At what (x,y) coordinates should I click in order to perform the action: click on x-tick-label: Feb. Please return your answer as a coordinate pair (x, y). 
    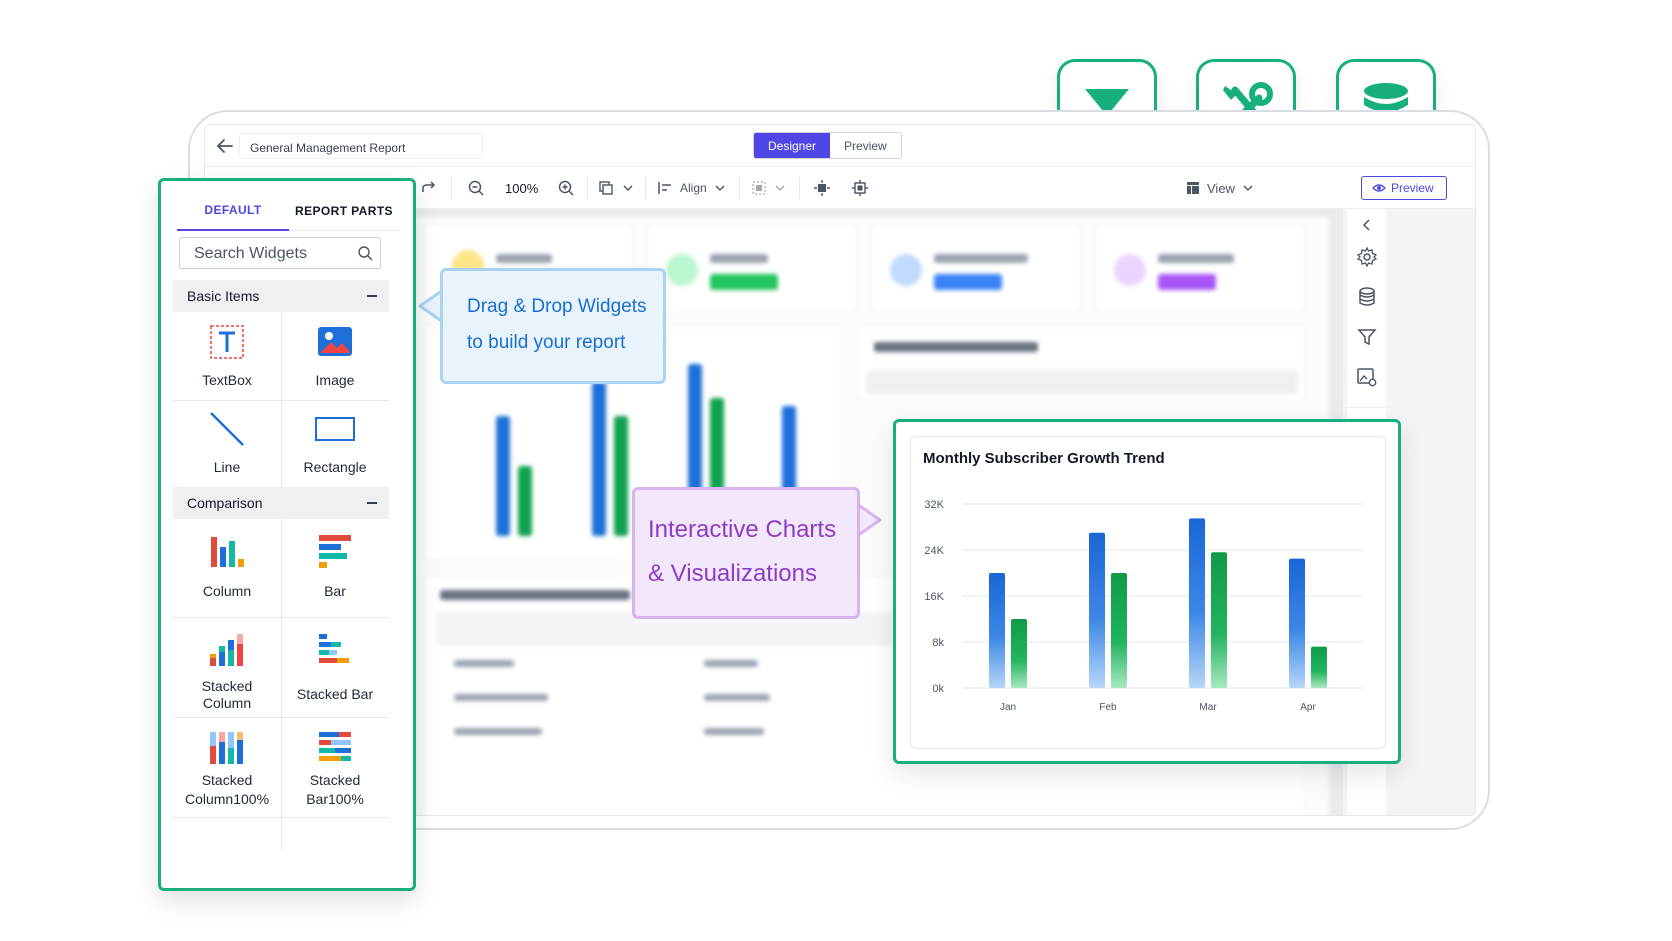
    Looking at the image, I should click on (1108, 707).